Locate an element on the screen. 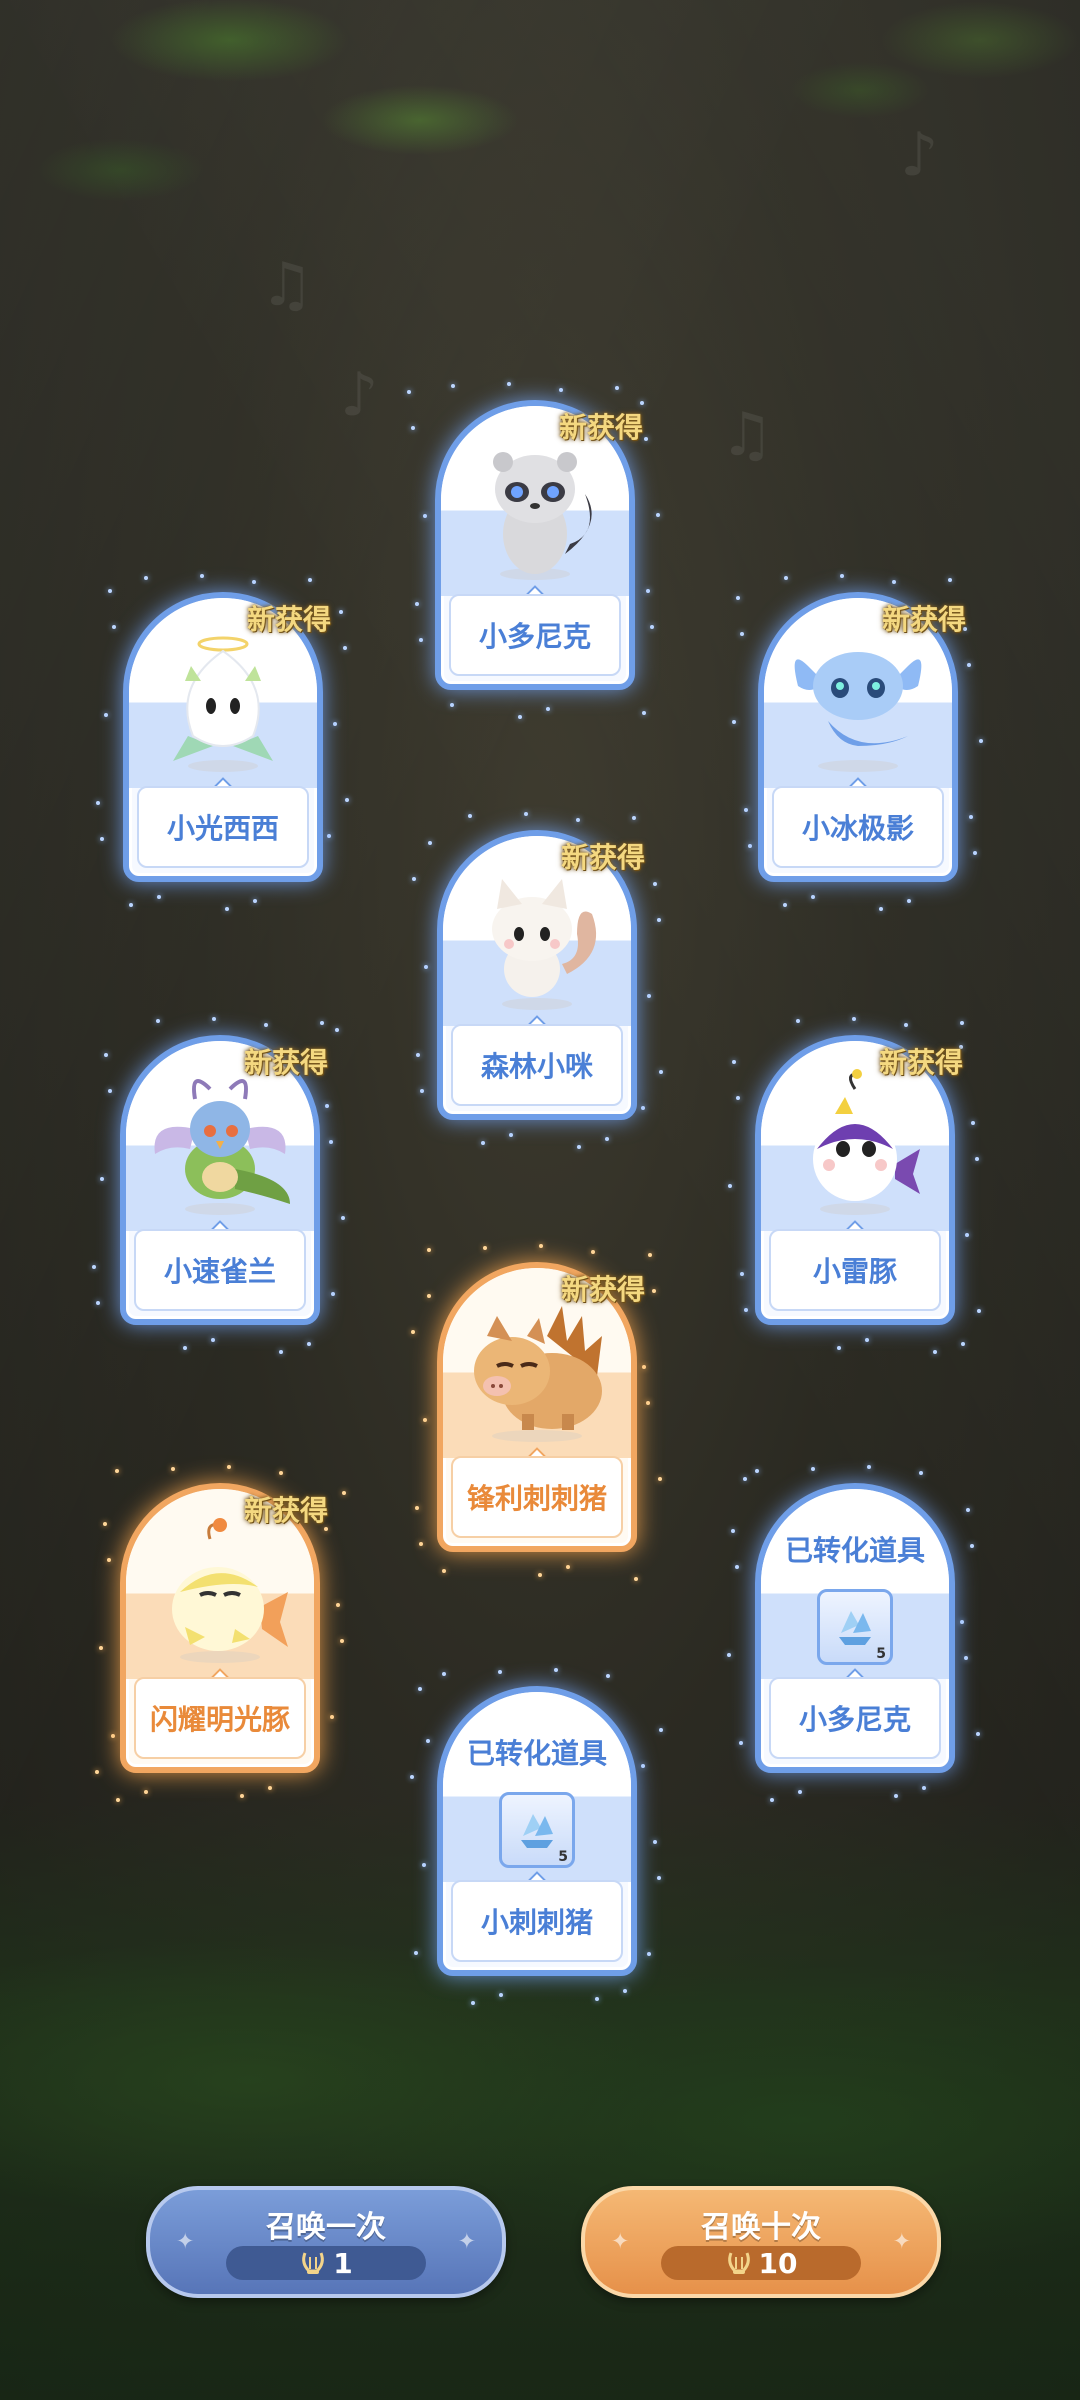 This screenshot has height=2400, width=1080. summon-ten-button: ✦ ✦ 召唤十次 10 is located at coordinates (761, 2242).